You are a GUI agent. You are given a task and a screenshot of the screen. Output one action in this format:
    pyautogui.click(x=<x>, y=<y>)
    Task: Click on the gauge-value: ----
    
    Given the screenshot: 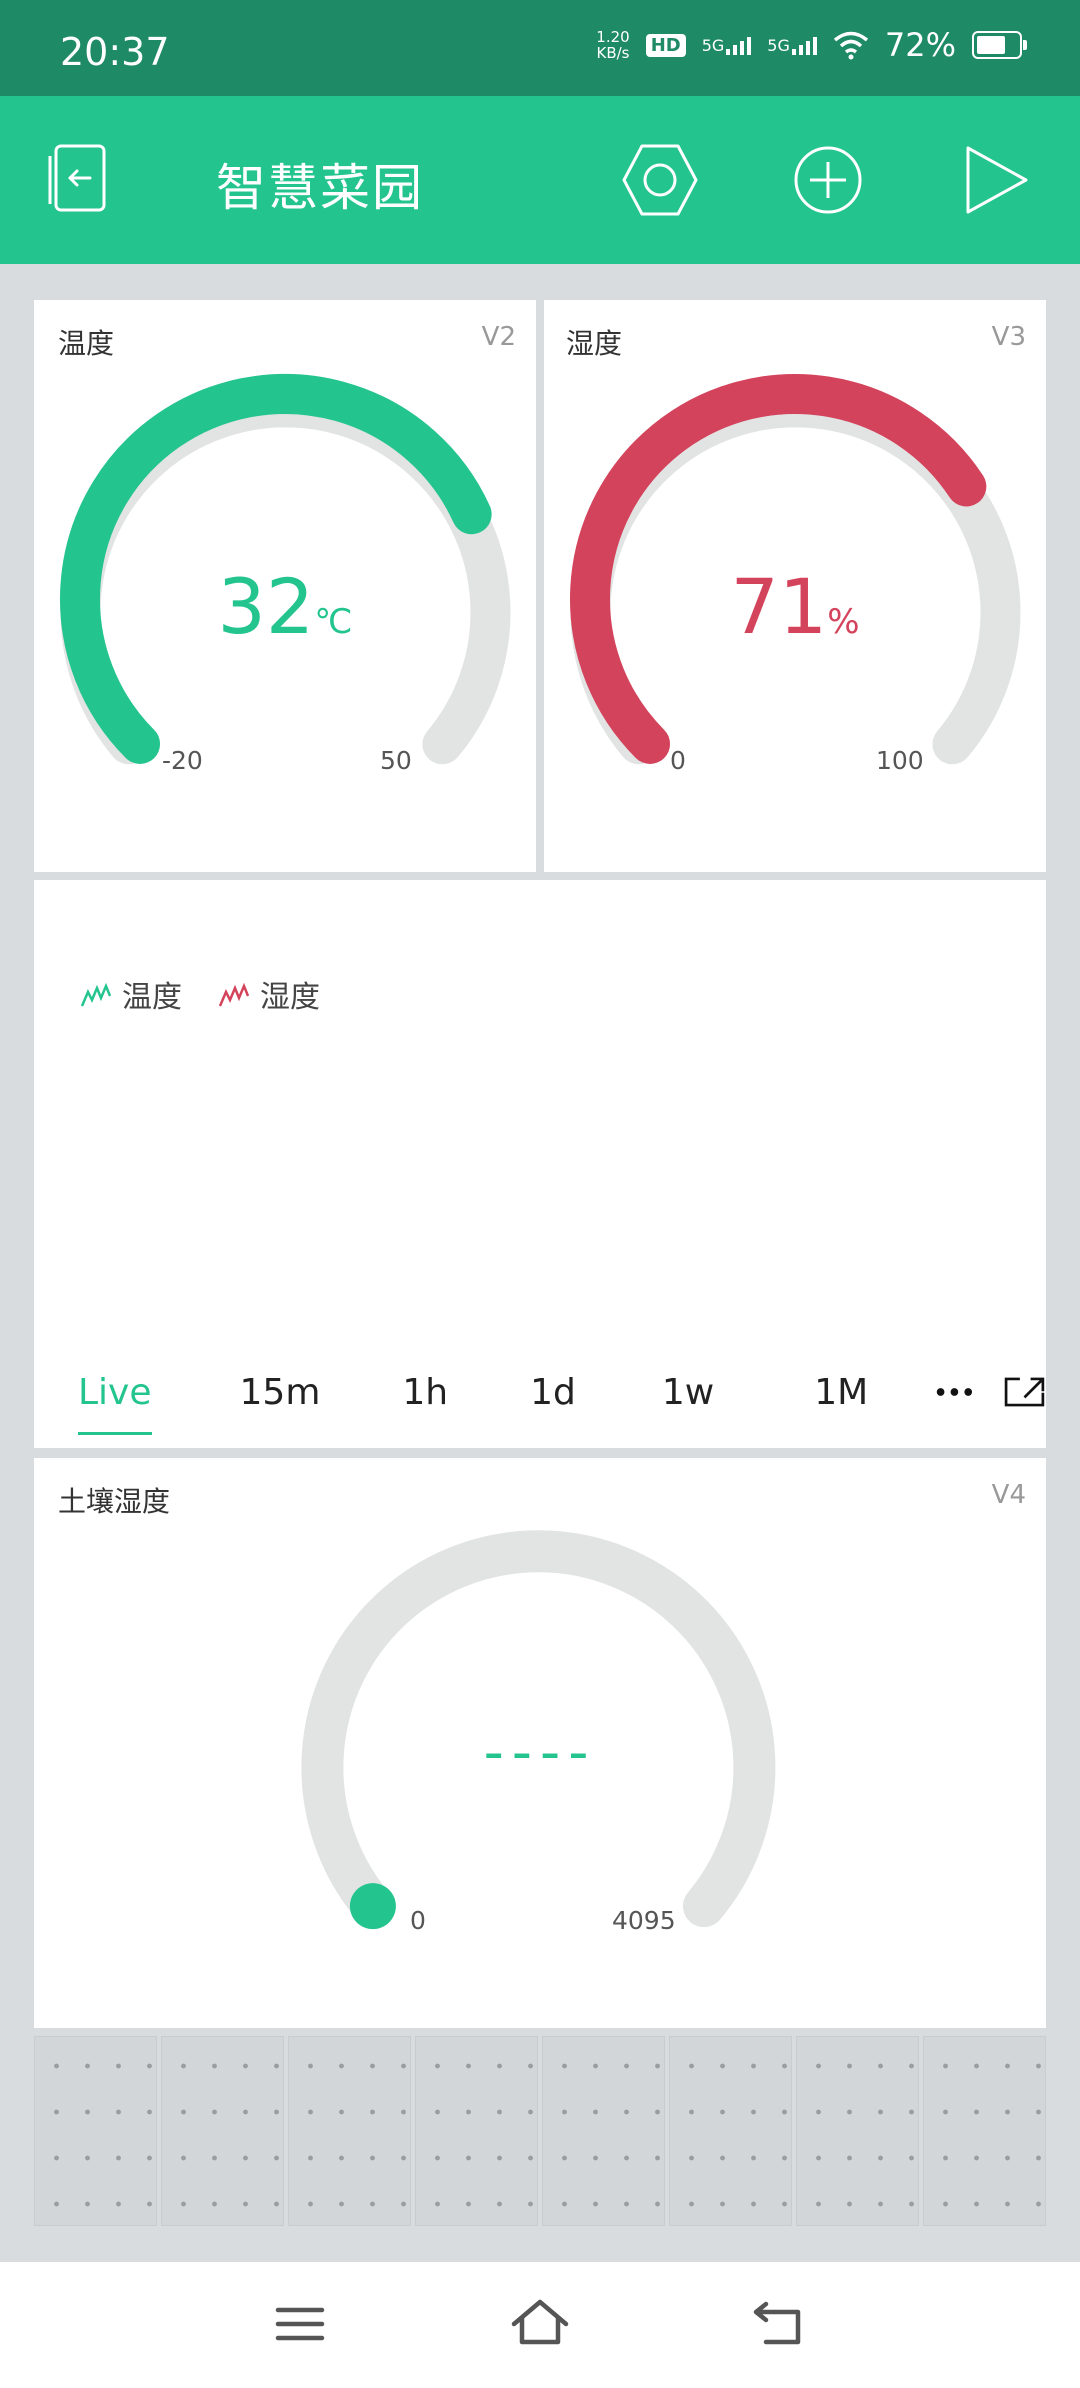 What is the action you would take?
    pyautogui.click(x=540, y=1752)
    